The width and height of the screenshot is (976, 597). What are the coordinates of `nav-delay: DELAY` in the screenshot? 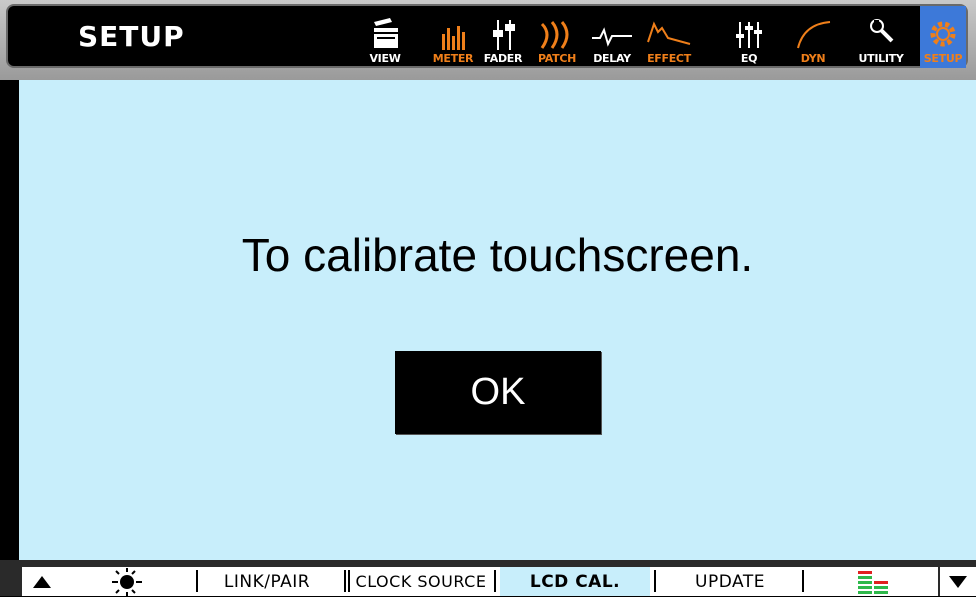 It's located at (612, 37).